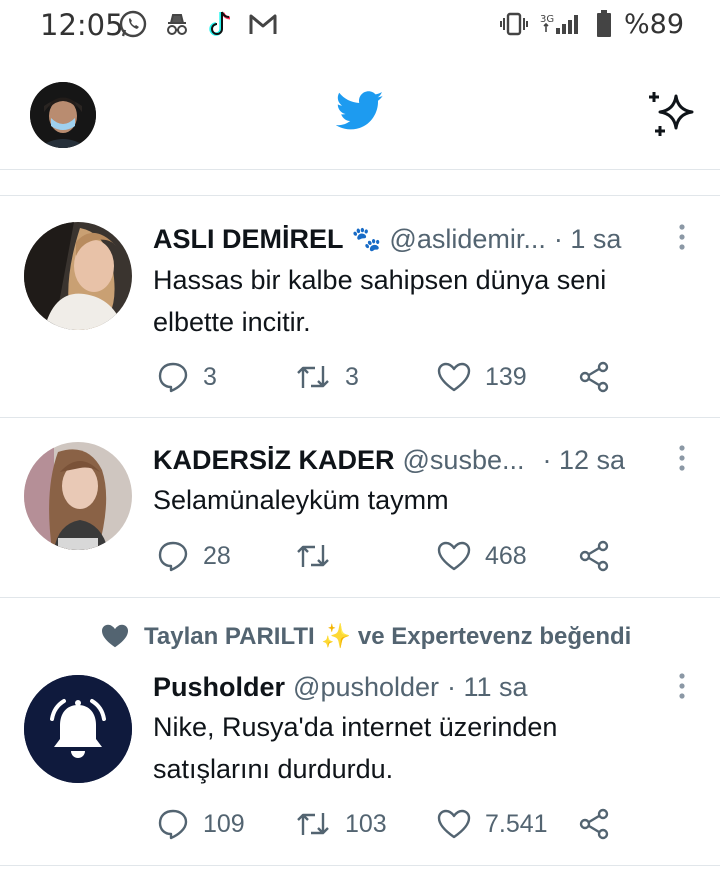 The image size is (720, 891). What do you see at coordinates (198, 24) in the screenshot?
I see `notification-icons` at bounding box center [198, 24].